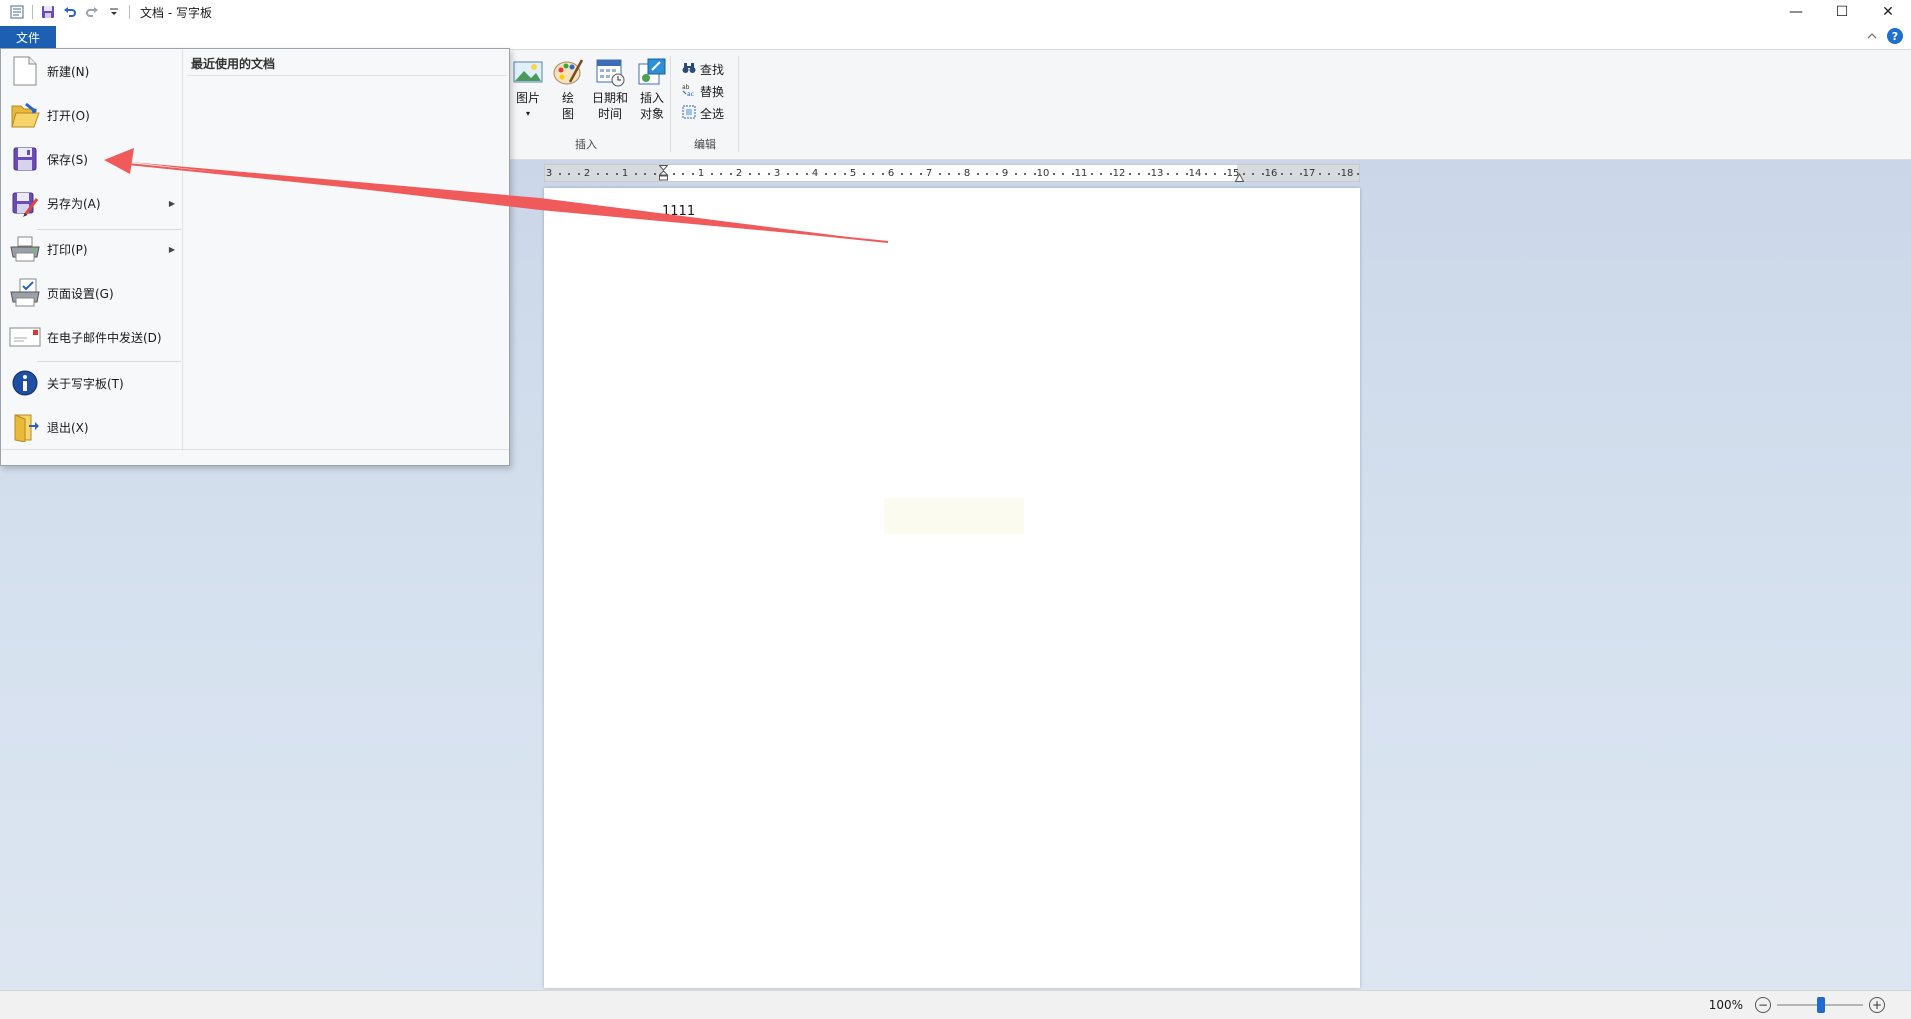 The height and width of the screenshot is (1019, 1911). What do you see at coordinates (25, 293) in the screenshot?
I see `page-setup-icon` at bounding box center [25, 293].